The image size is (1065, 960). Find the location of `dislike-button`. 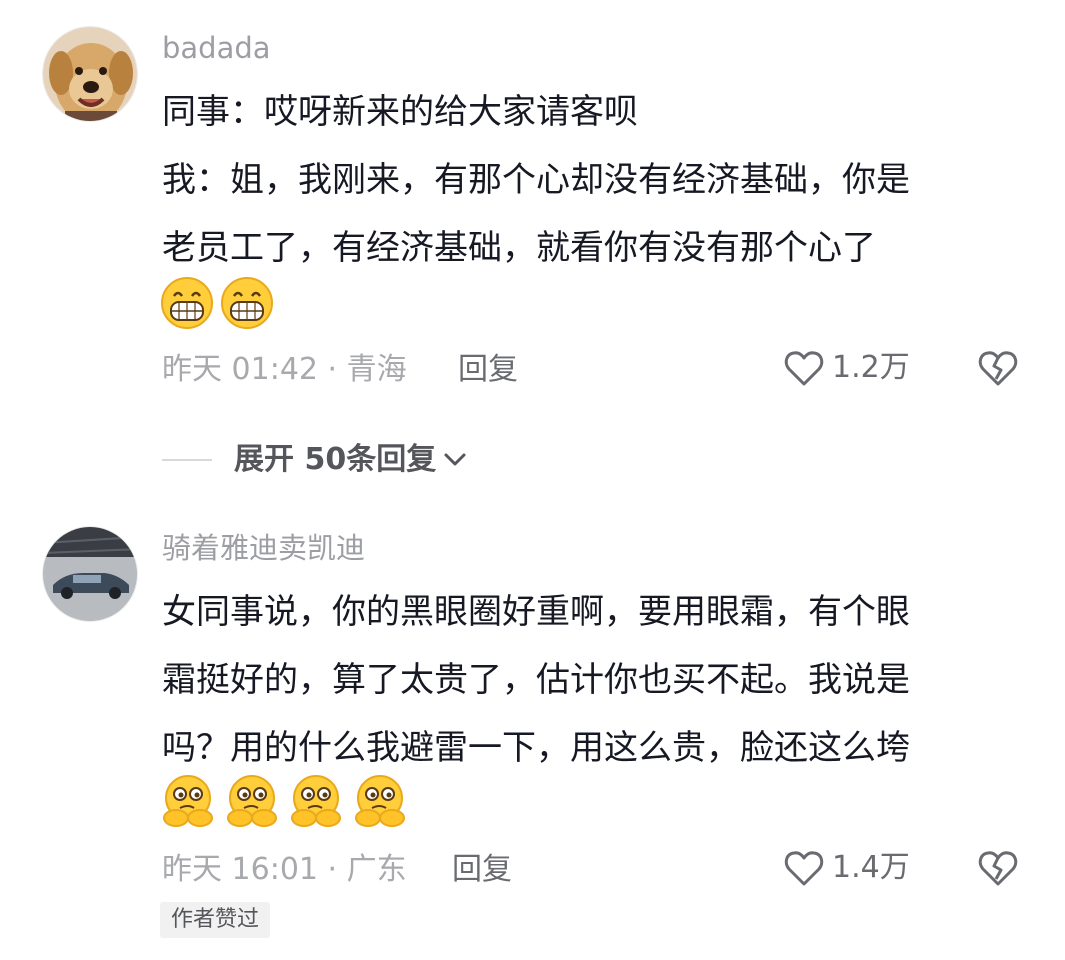

dislike-button is located at coordinates (998, 870).